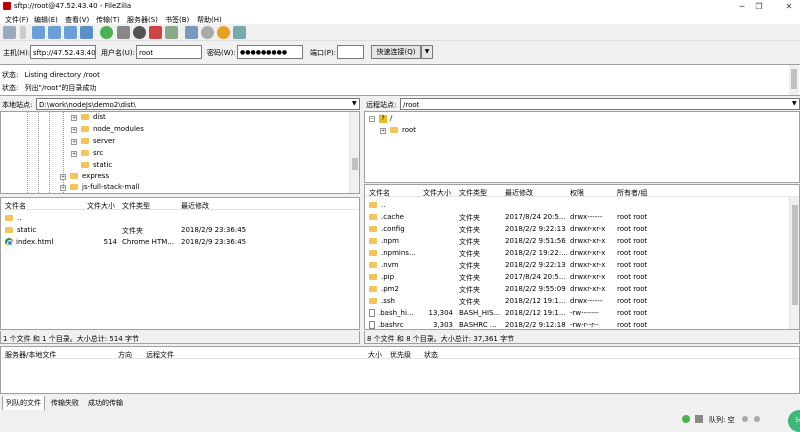  What do you see at coordinates (96, 166) in the screenshot?
I see `local-tree-item: static` at bounding box center [96, 166].